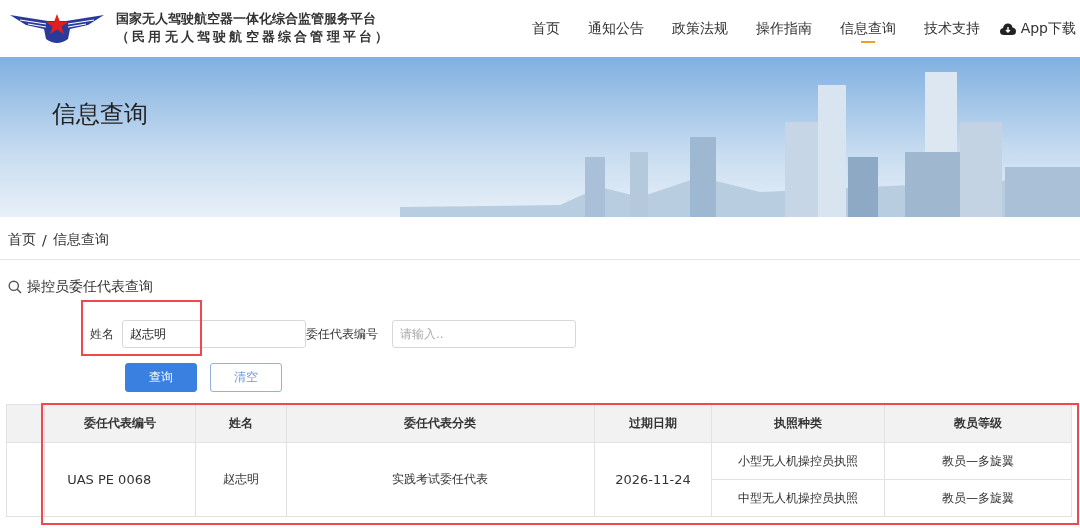 The width and height of the screenshot is (1080, 528). Describe the element at coordinates (342, 334) in the screenshot. I see `field-label: 委任代表编号` at that location.